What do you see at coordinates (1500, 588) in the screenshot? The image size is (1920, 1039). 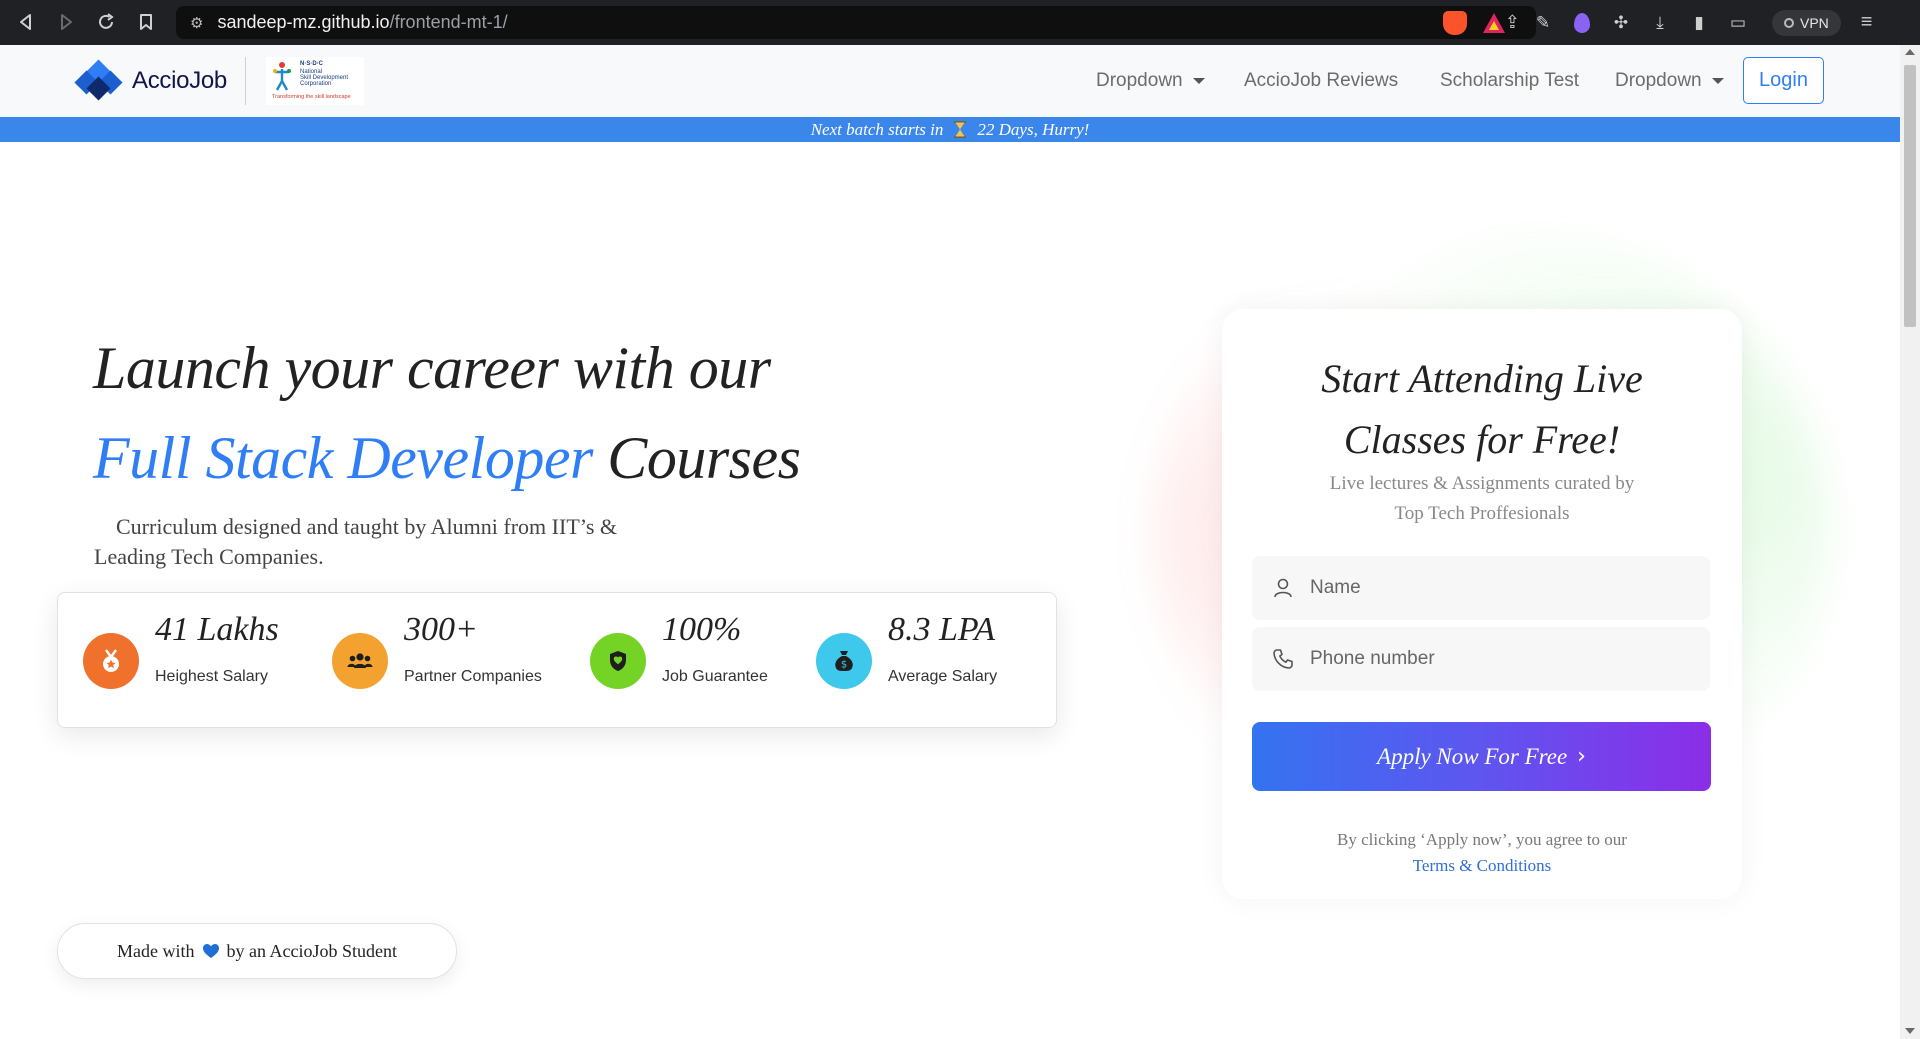 I see `name-input` at bounding box center [1500, 588].